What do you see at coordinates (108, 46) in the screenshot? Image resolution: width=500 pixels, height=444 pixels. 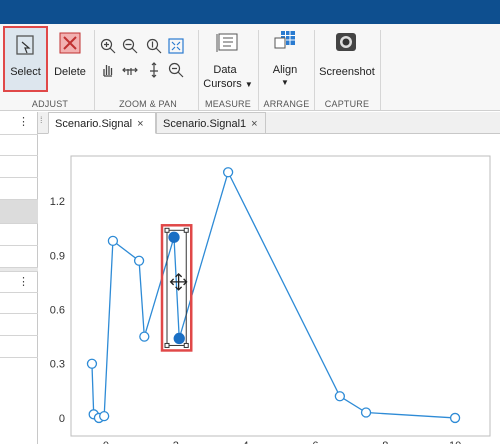 I see `zoom-in-icon` at bounding box center [108, 46].